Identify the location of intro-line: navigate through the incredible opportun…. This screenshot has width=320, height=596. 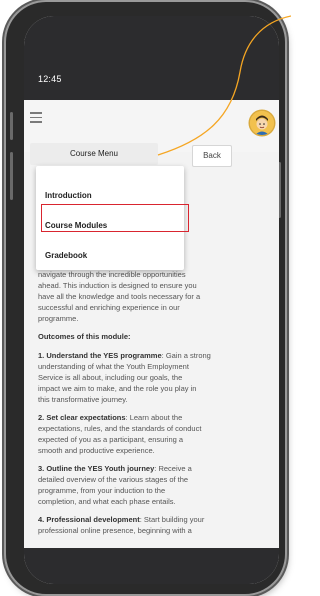
(112, 274).